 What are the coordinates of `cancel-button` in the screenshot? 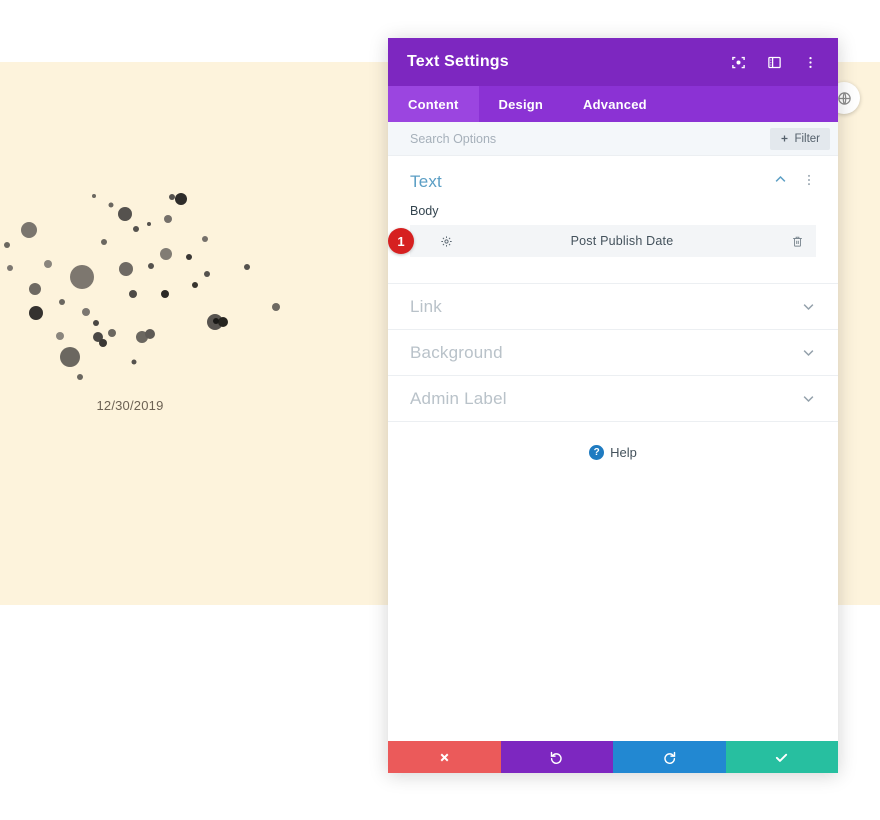 It's located at (444, 757).